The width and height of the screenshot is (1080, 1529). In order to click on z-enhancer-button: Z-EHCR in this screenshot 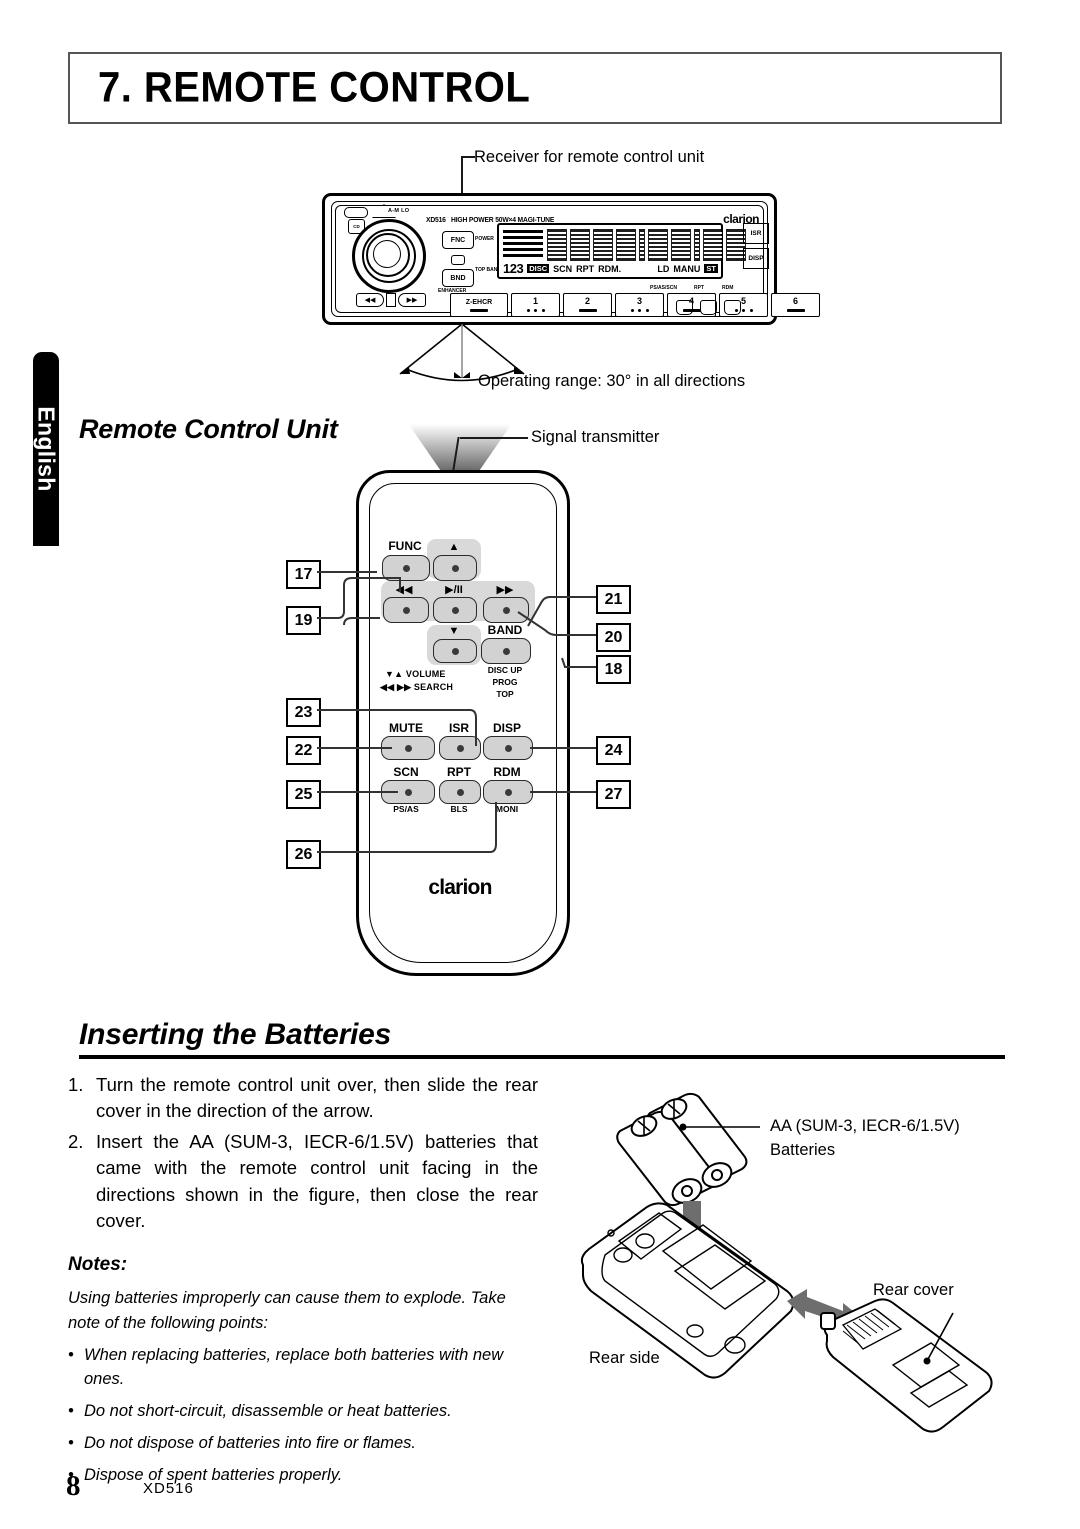, I will do `click(479, 305)`.